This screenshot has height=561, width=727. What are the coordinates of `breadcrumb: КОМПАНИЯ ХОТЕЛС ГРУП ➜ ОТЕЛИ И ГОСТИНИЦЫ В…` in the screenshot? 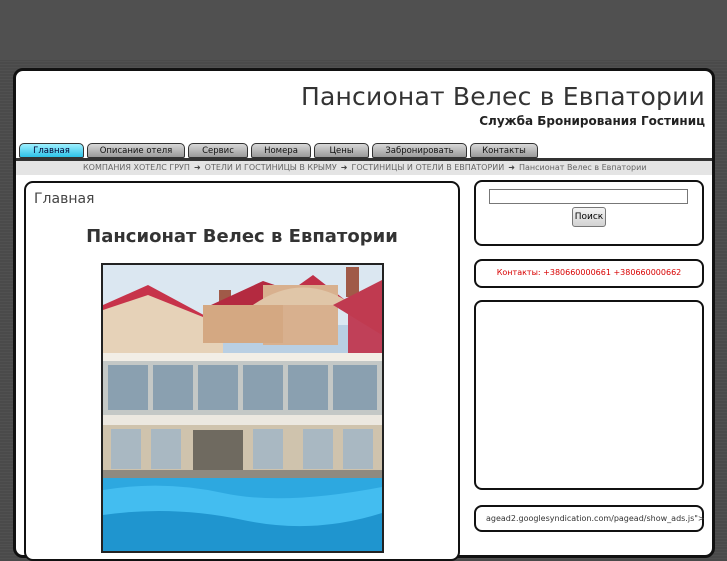 It's located at (364, 168).